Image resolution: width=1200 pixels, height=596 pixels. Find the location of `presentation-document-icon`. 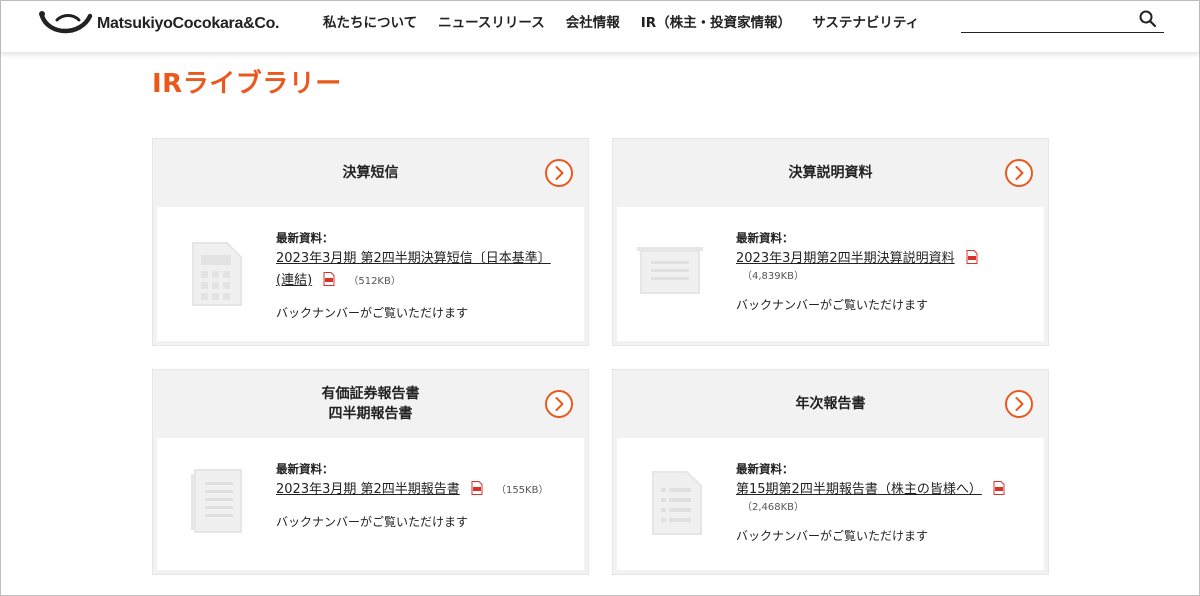

presentation-document-icon is located at coordinates (670, 270).